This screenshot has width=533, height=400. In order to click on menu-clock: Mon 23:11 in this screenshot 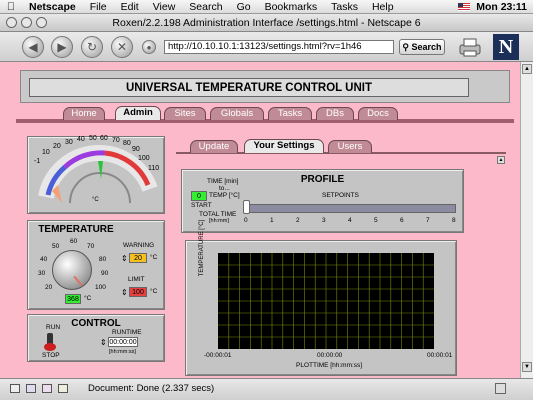, I will do `click(501, 6)`.